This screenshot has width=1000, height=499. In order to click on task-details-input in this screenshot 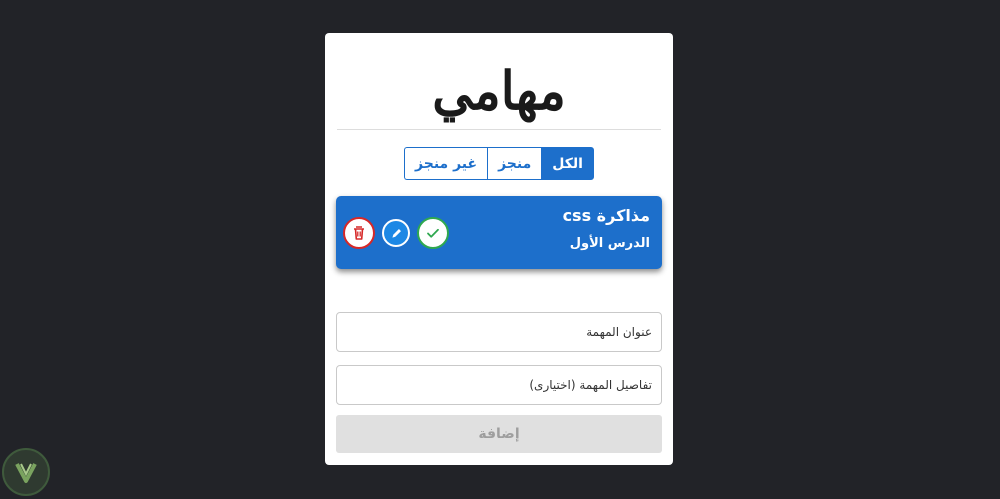, I will do `click(499, 385)`.